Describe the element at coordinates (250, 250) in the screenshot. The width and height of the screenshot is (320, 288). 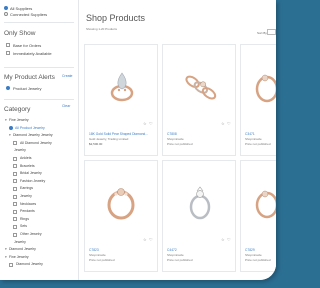
I see `product-name: C7829` at that location.